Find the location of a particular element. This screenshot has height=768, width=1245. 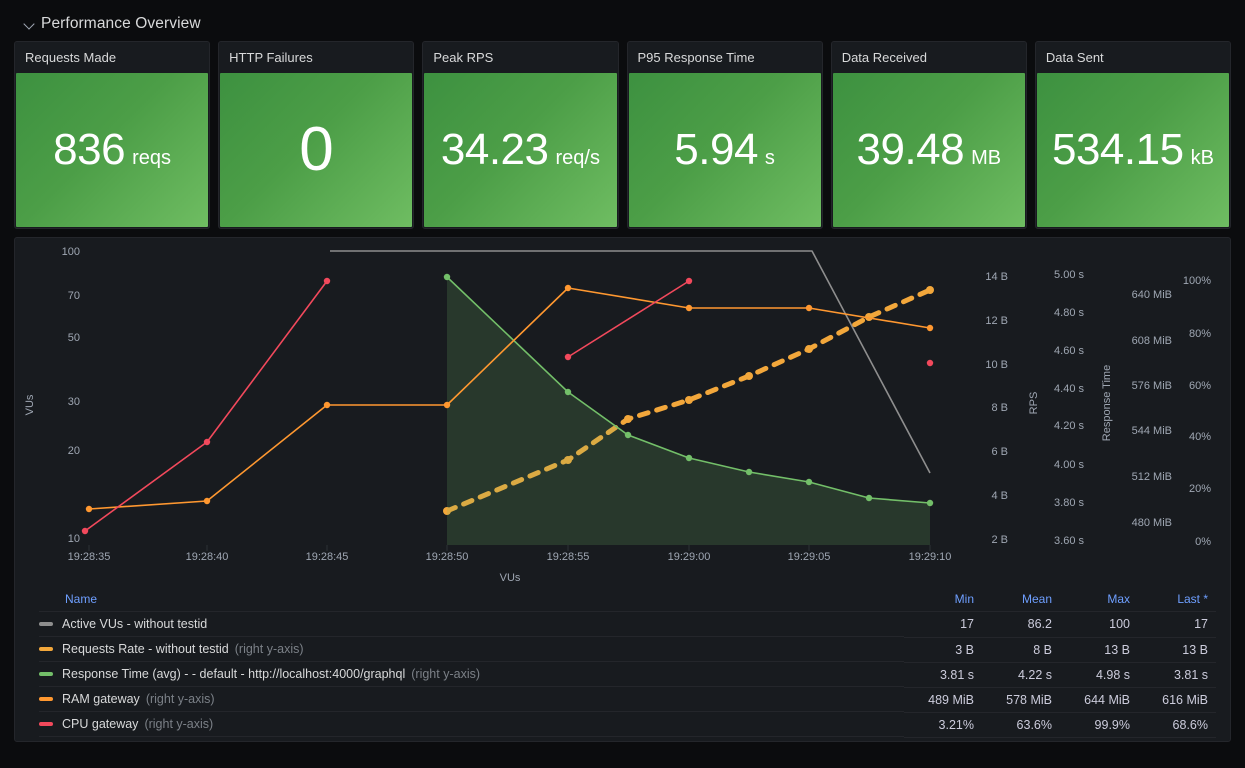

stat-panel-title: P95 Response Time is located at coordinates (724, 57).